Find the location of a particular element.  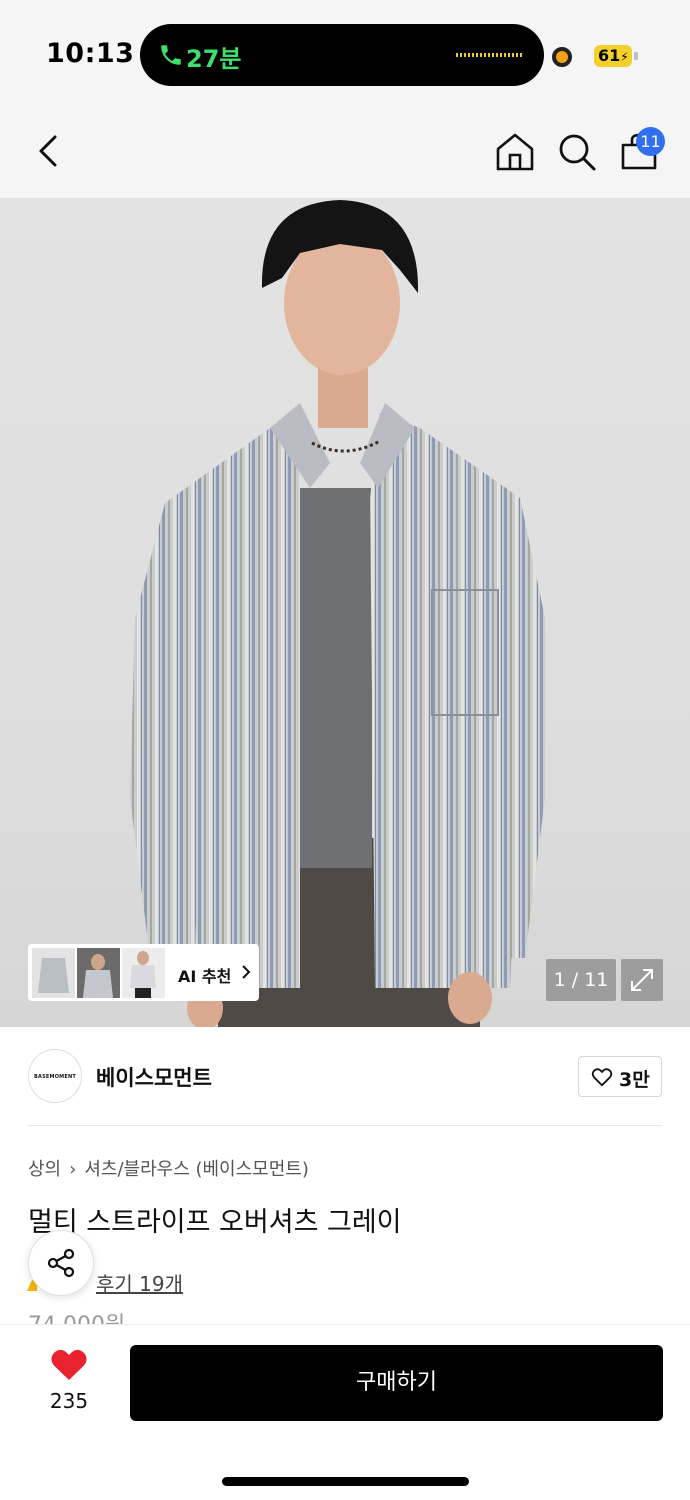

cart-badge: 11 is located at coordinates (650, 141).